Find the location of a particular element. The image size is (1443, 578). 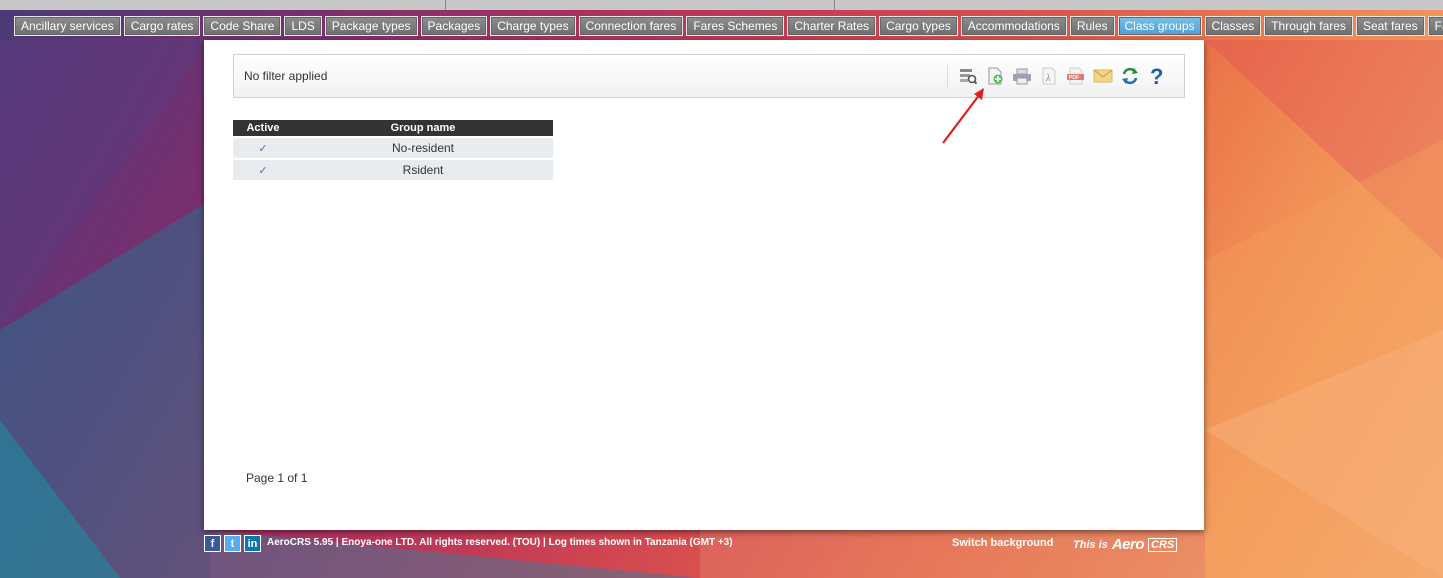

nav-tab-package-types: Package types is located at coordinates (371, 26).